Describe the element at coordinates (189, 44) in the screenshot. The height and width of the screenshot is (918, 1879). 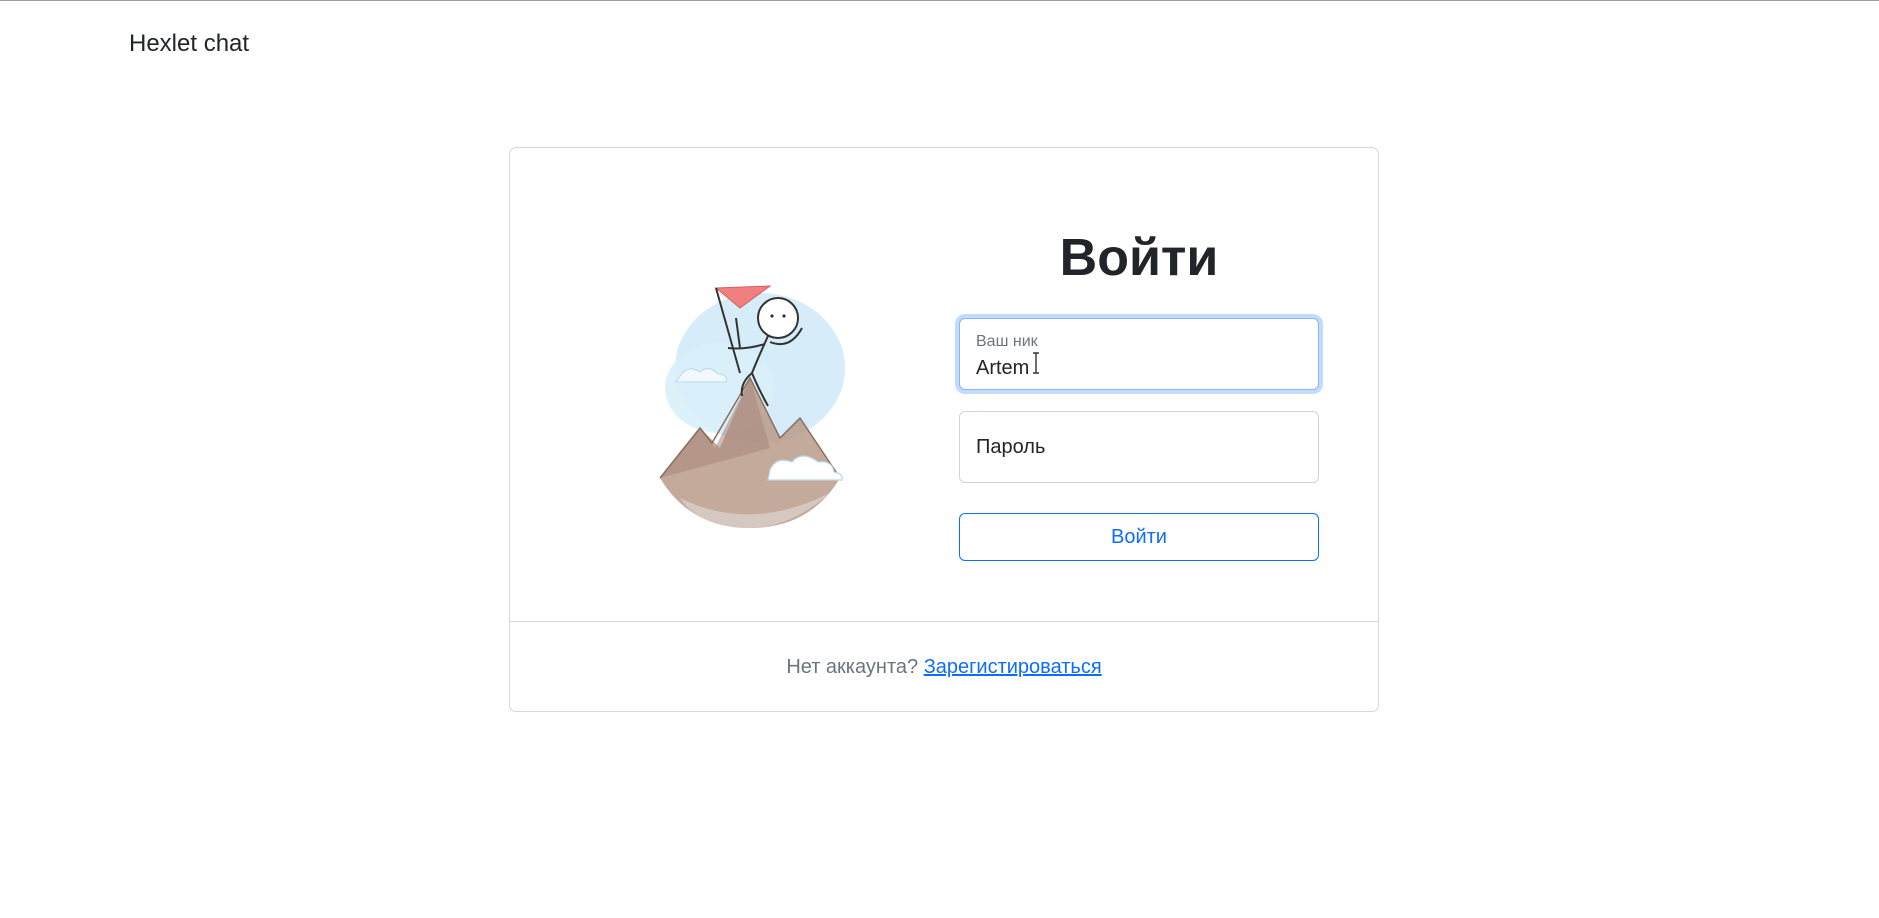
I see `brand-link: Hexlet chat` at that location.